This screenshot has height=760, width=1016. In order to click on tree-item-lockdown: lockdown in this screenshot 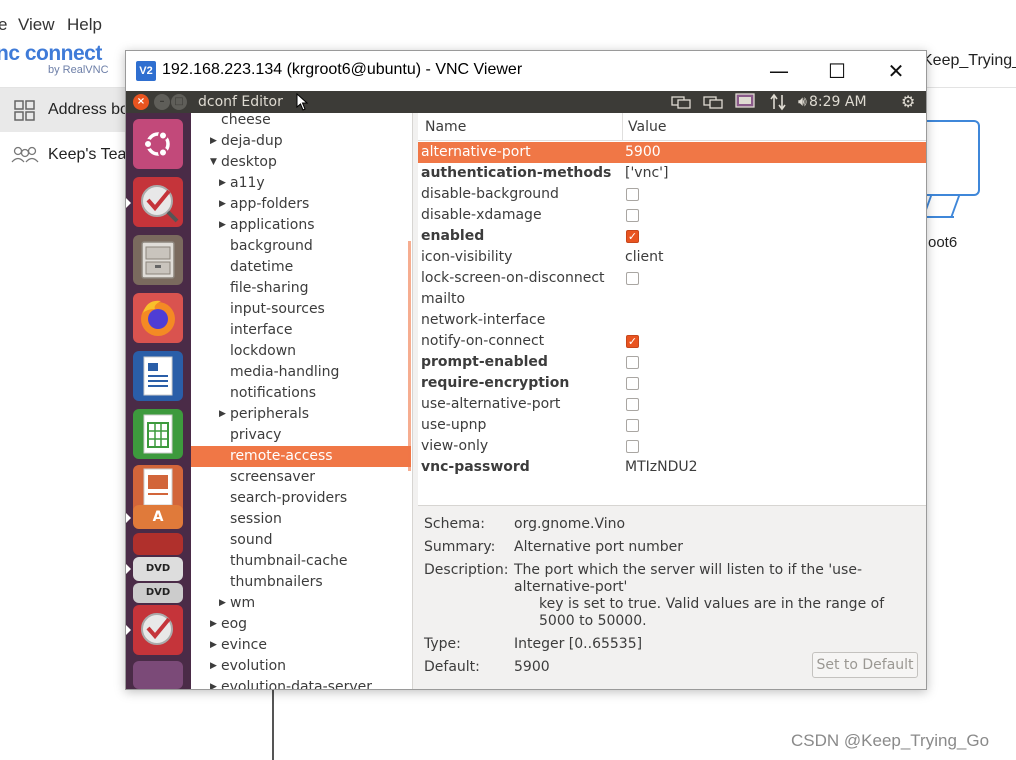, I will do `click(301, 351)`.